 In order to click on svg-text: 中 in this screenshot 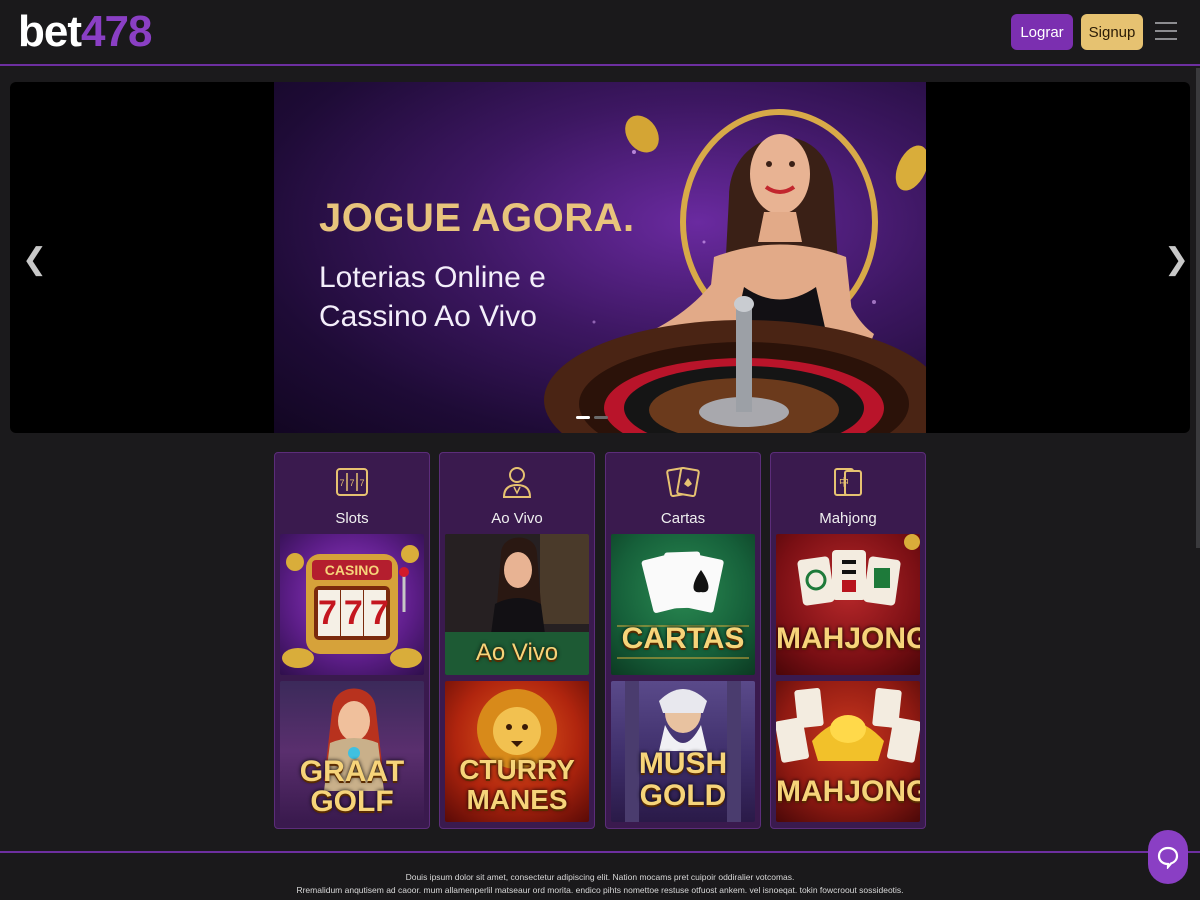, I will do `click(844, 482)`.